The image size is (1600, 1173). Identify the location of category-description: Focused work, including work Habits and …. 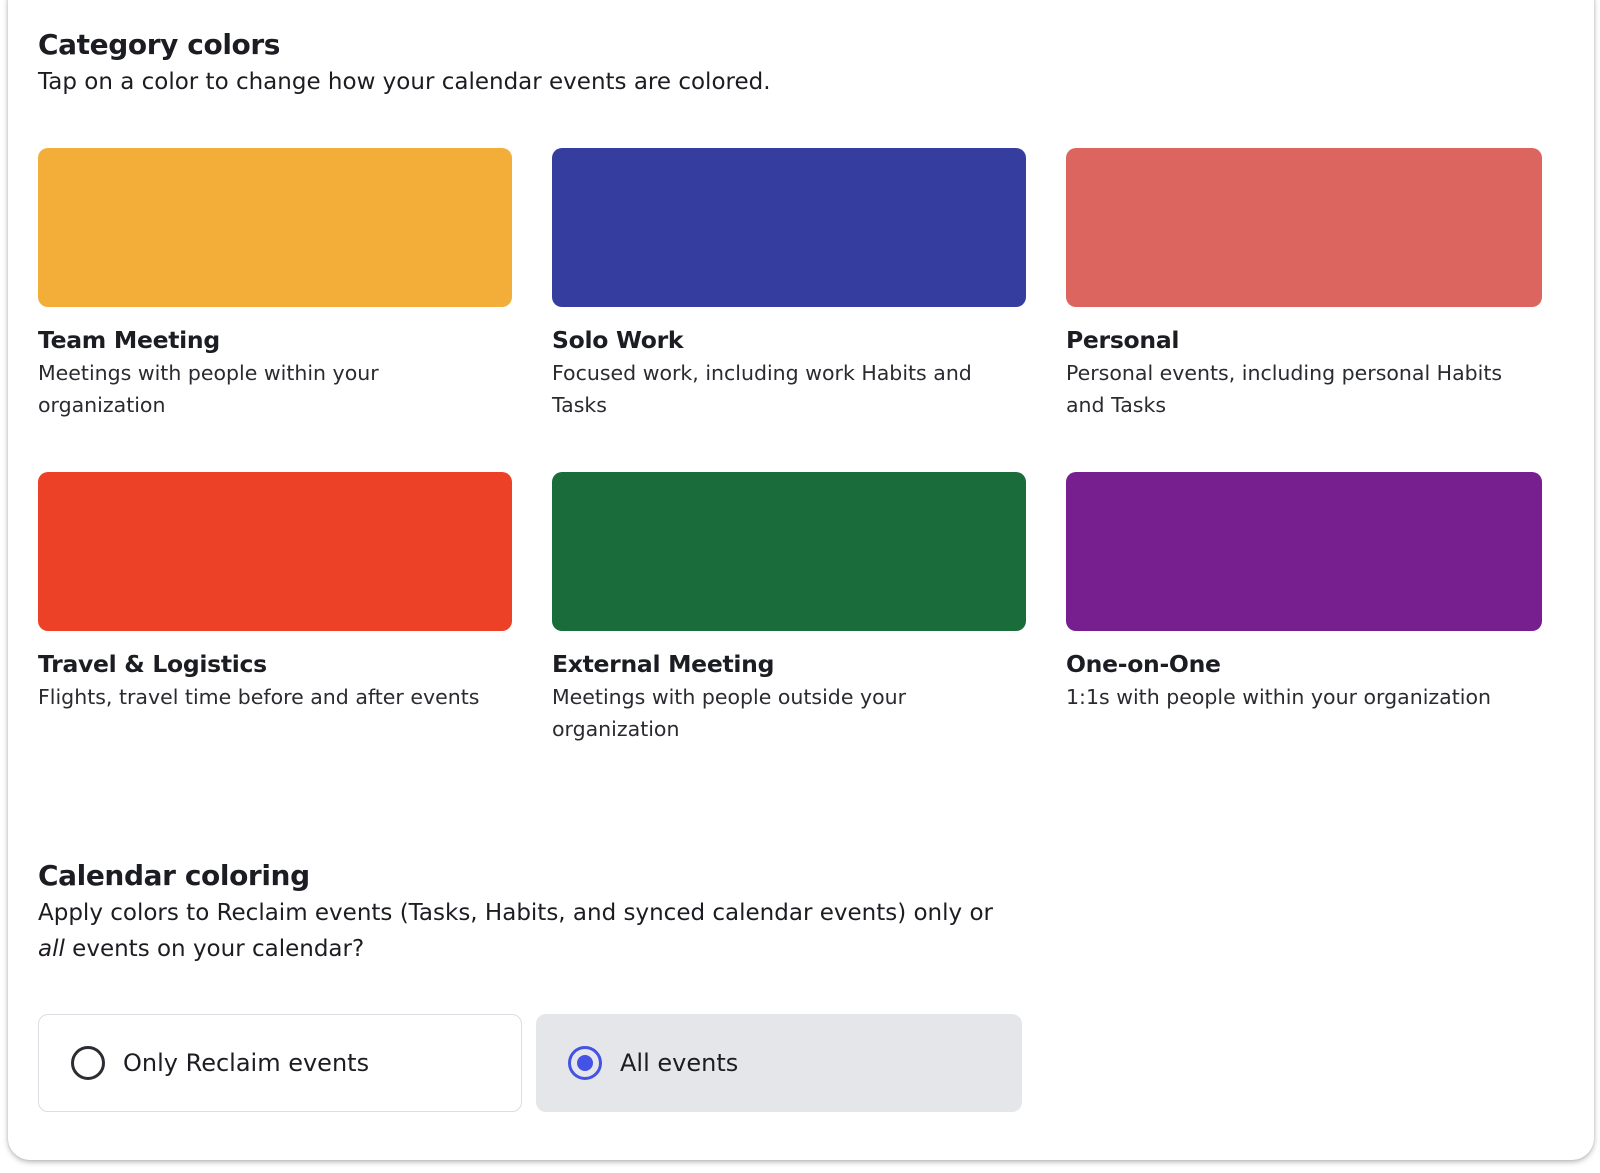
(762, 389).